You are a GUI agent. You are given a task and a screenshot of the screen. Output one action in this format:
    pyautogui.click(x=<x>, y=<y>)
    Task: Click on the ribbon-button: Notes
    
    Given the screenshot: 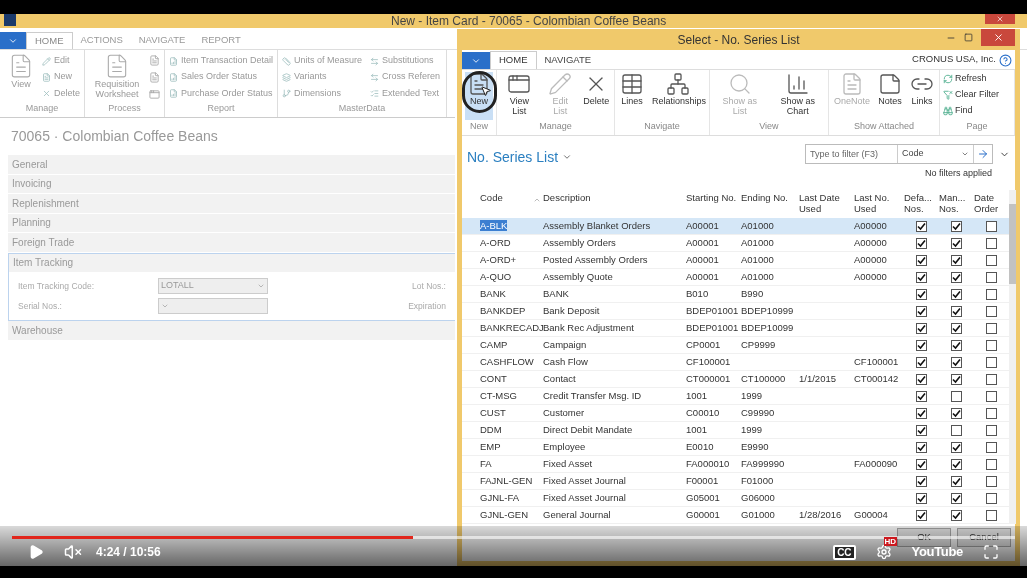 What is the action you would take?
    pyautogui.click(x=890, y=96)
    